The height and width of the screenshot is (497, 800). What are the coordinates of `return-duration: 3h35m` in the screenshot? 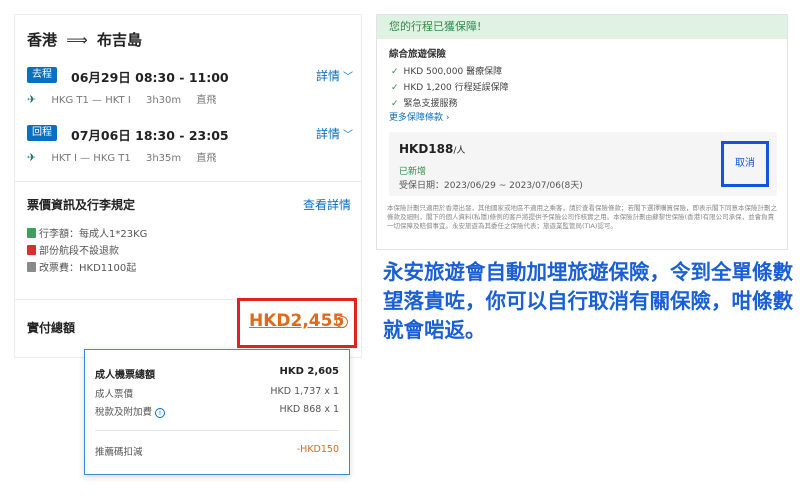 It's located at (163, 158).